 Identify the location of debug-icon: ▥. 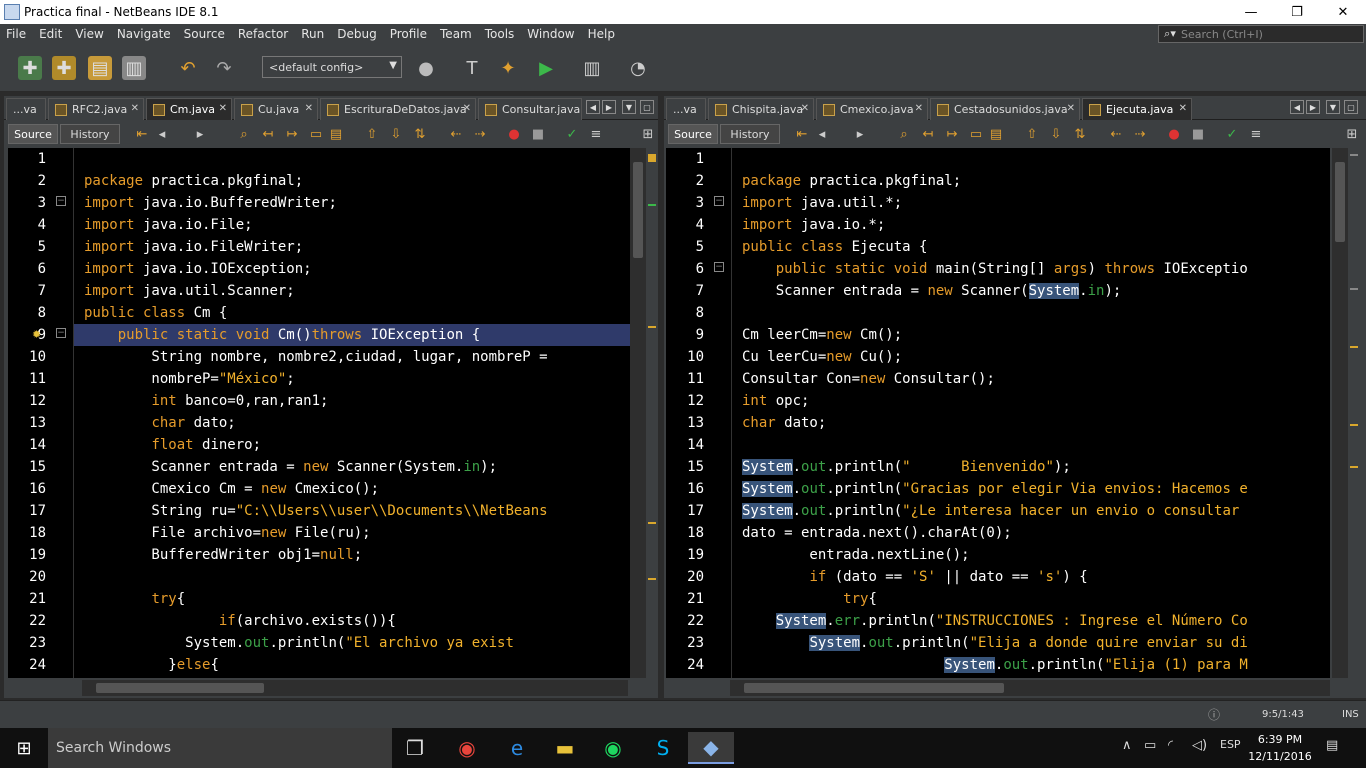
(592, 68).